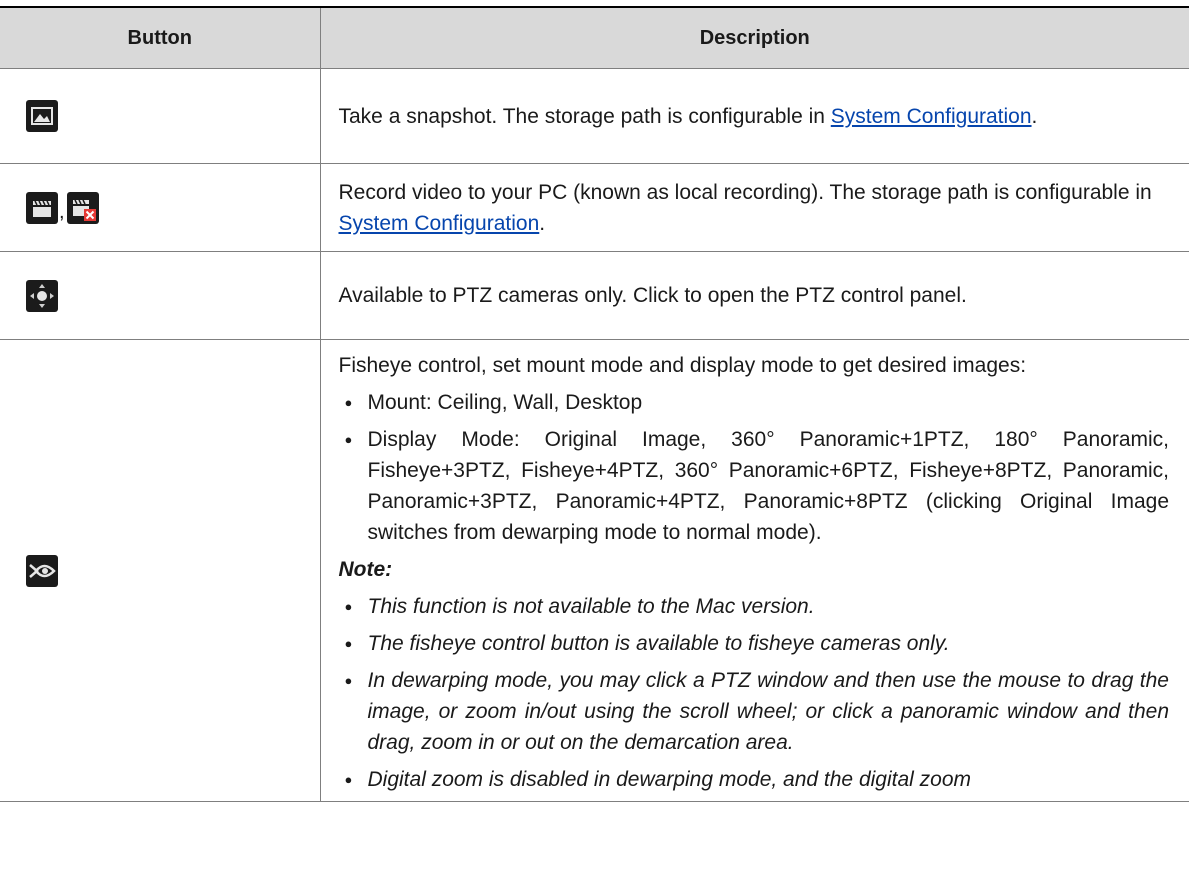 The height and width of the screenshot is (881, 1189). I want to click on header-description: Description, so click(754, 37).